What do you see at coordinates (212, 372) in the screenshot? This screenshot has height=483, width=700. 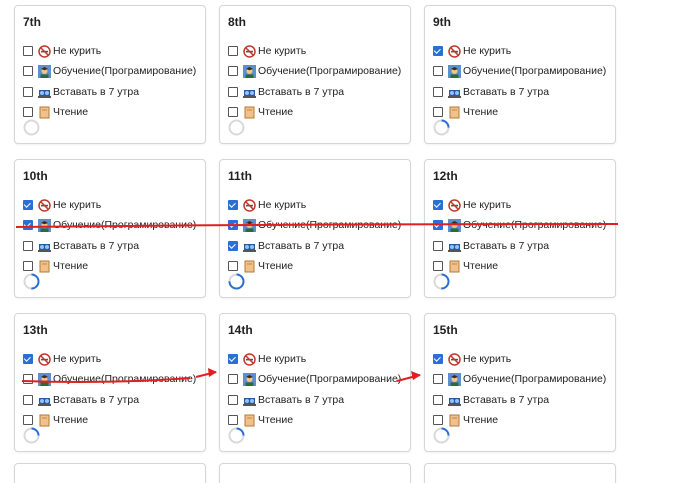 I see `arrow-to-14th-head` at bounding box center [212, 372].